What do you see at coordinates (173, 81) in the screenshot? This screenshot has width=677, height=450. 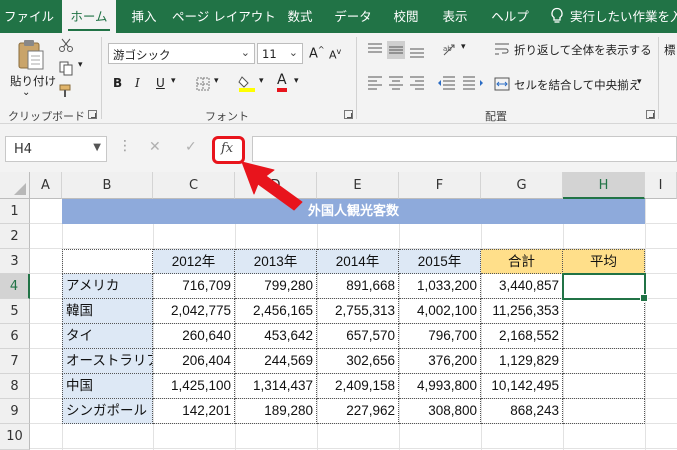 I see `underline-dropdown-icon: ▾` at bounding box center [173, 81].